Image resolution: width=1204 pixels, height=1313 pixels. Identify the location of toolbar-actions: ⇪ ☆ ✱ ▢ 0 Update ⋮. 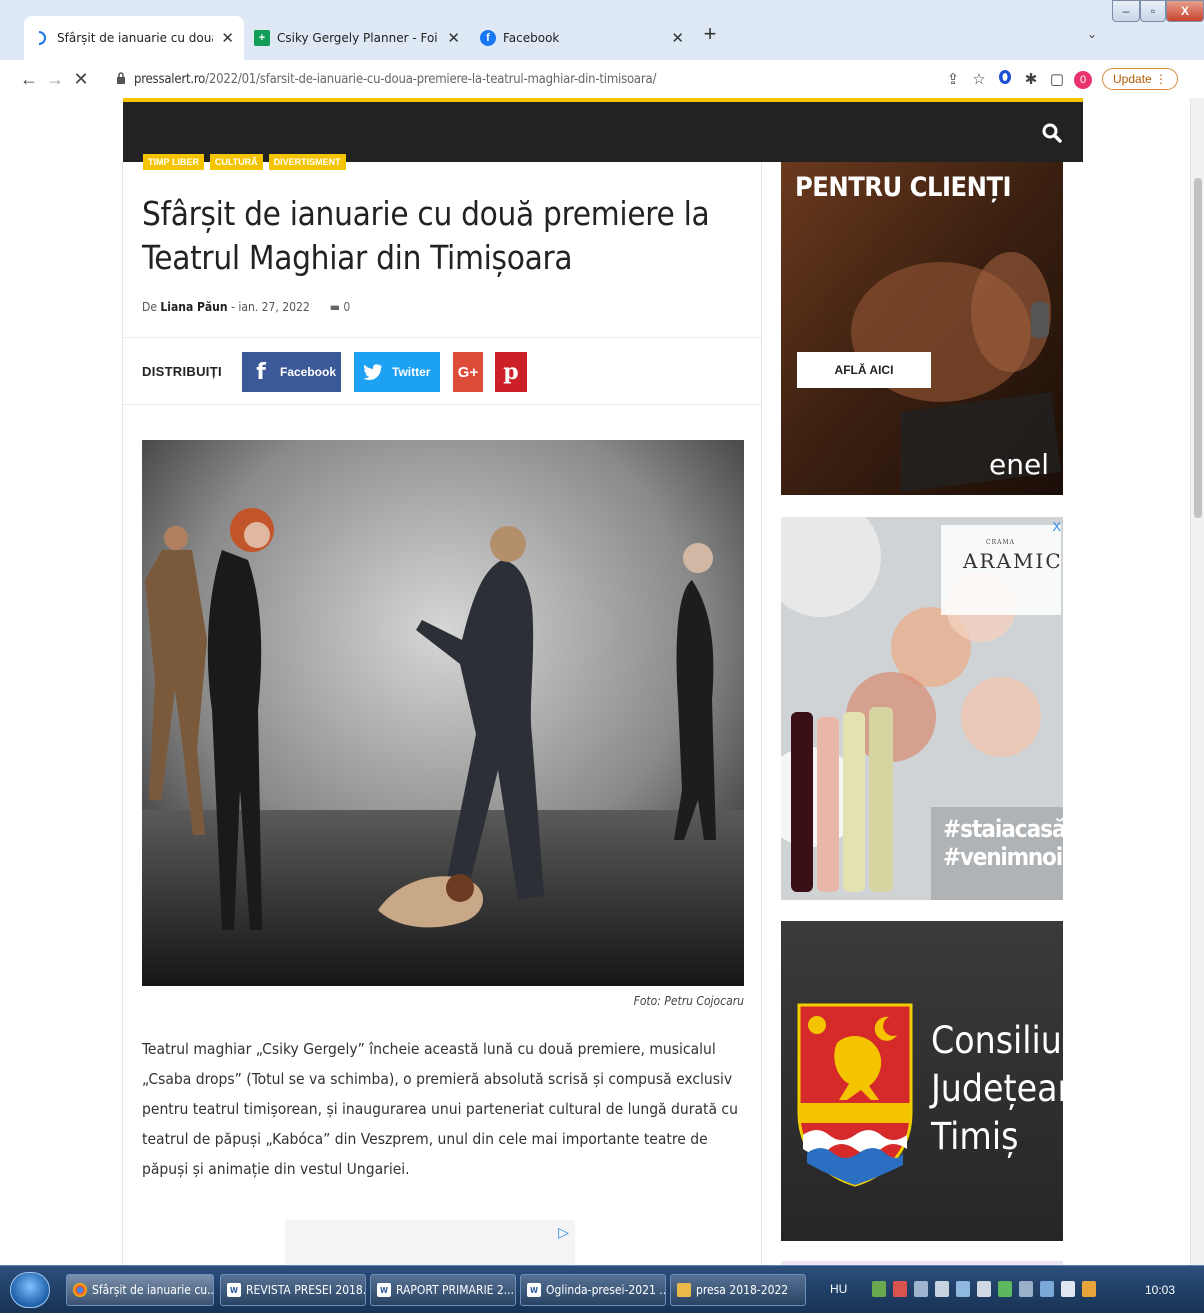
(1059, 79).